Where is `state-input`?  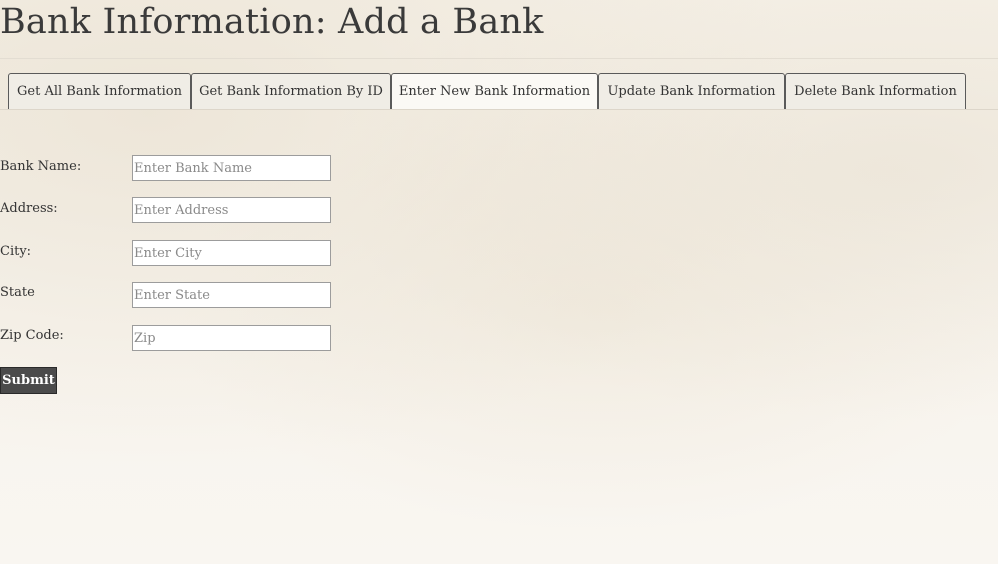
state-input is located at coordinates (231, 295).